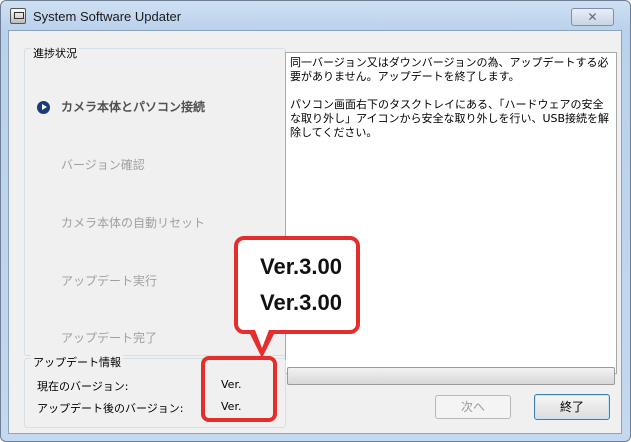 The width and height of the screenshot is (631, 442). What do you see at coordinates (301, 302) in the screenshot?
I see `callout-after-version: Ver.3.00` at bounding box center [301, 302].